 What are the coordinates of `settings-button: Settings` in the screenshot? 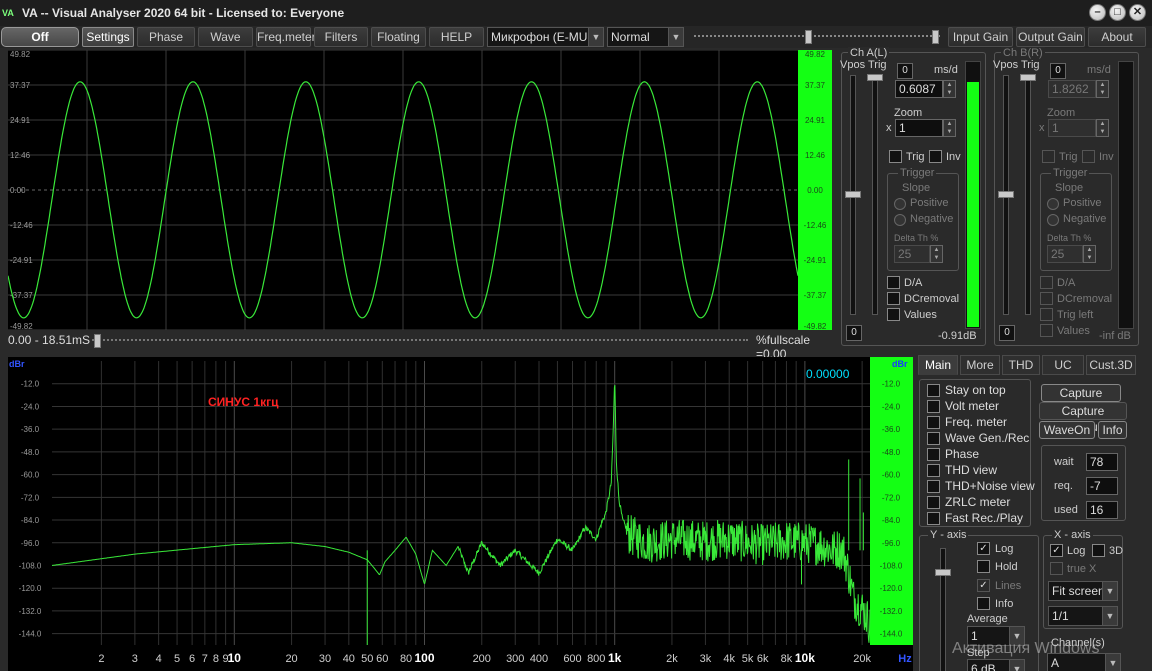 It's located at (108, 37).